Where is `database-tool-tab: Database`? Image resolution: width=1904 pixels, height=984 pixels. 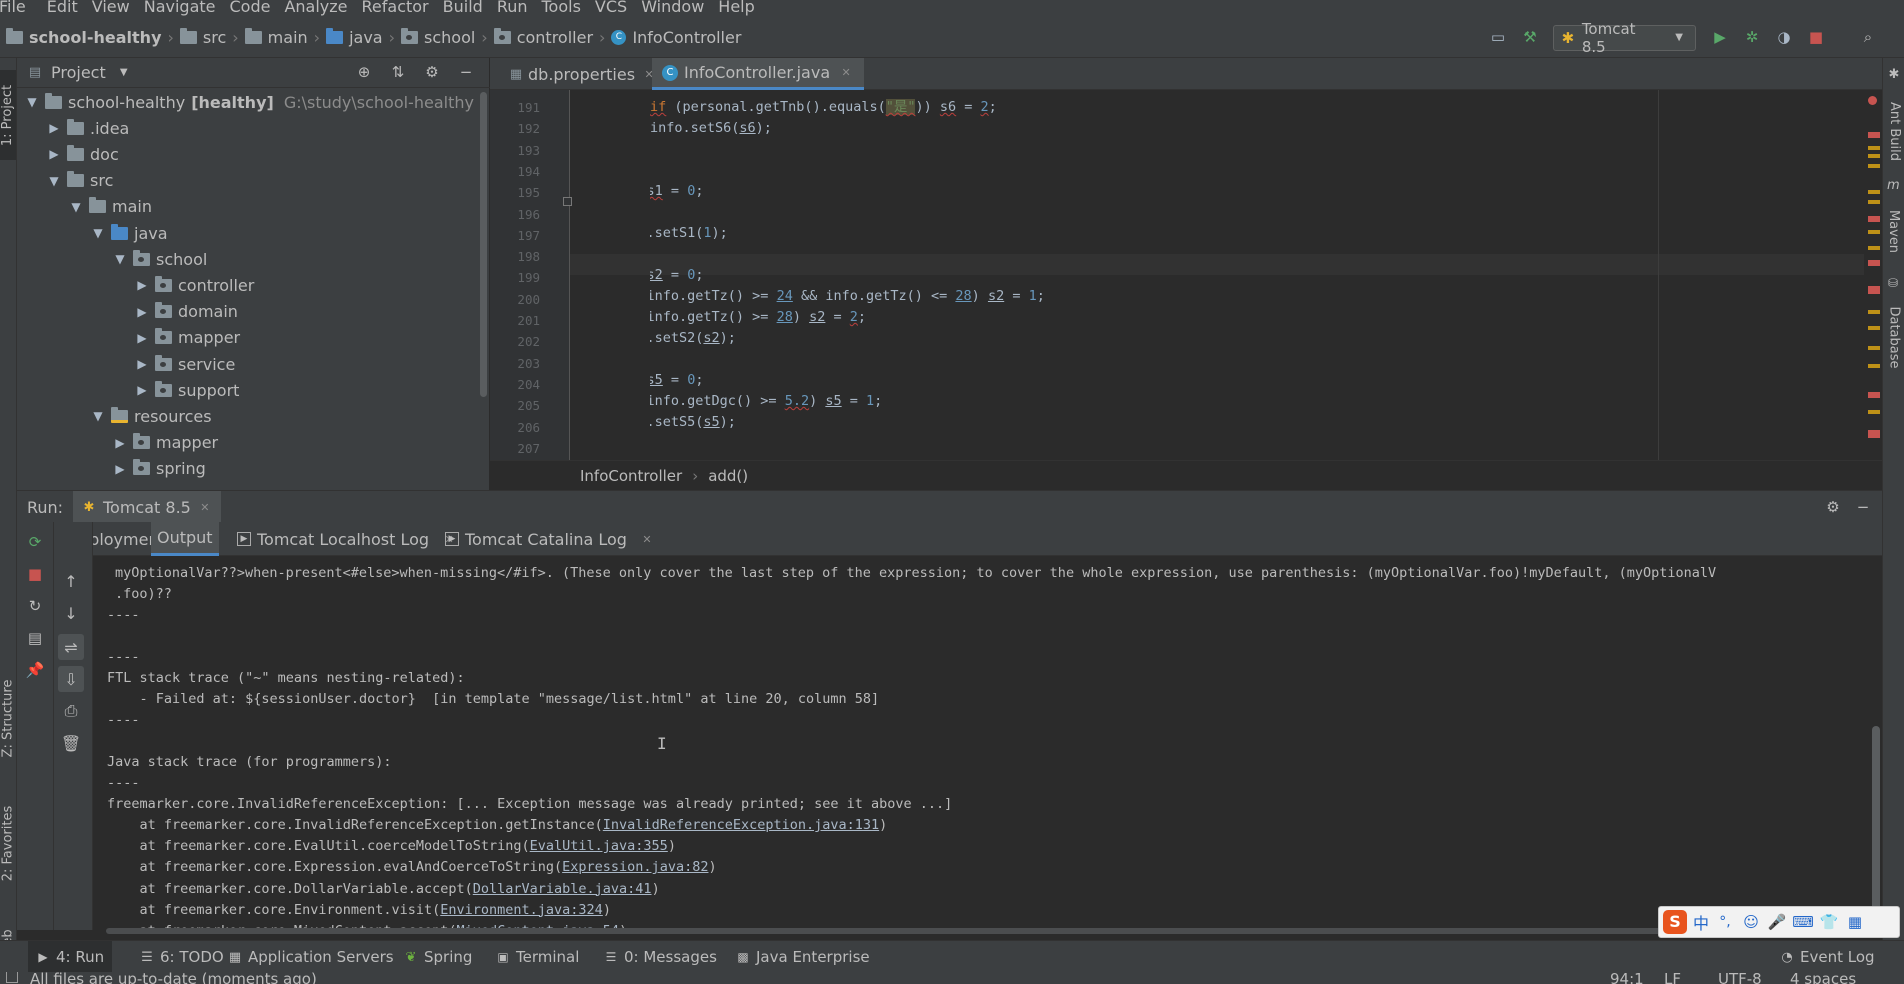
database-tool-tab: Database is located at coordinates (1894, 337).